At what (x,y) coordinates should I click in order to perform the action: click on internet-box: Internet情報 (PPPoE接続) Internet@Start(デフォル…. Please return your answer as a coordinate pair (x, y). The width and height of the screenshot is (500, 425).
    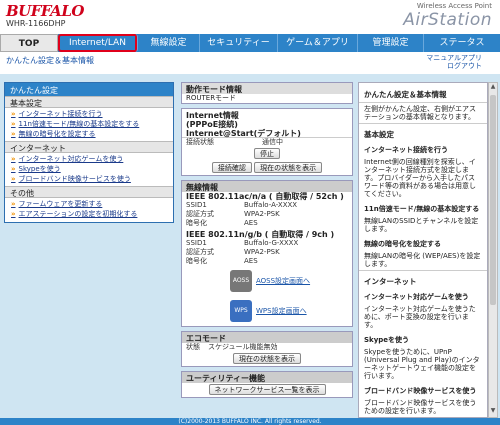
    Looking at the image, I should click on (267, 142).